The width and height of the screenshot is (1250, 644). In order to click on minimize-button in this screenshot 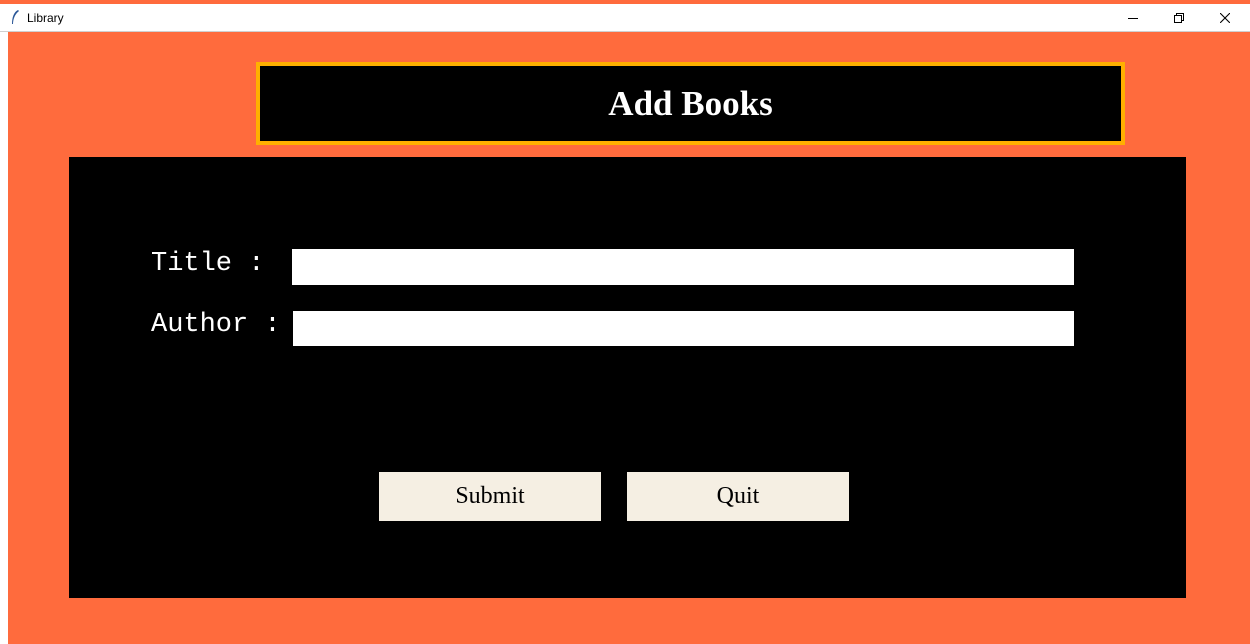, I will do `click(1133, 17)`.